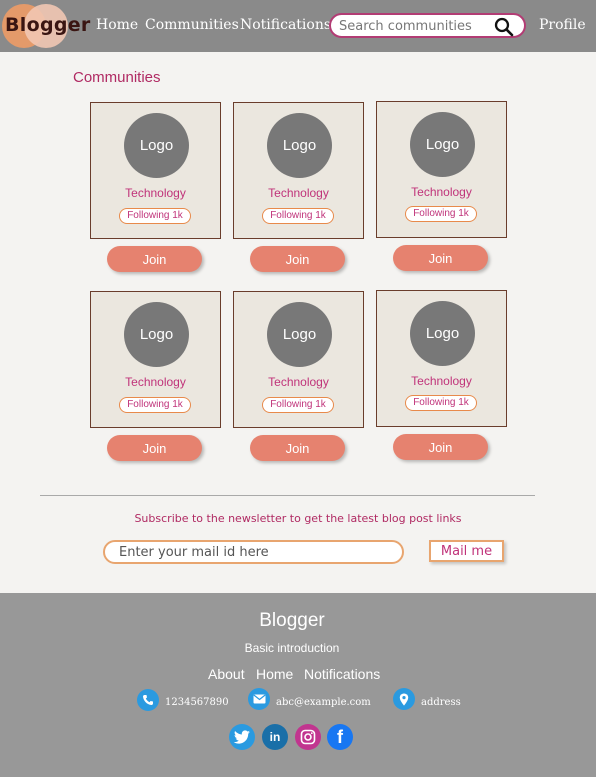  What do you see at coordinates (275, 737) in the screenshot?
I see `linkedin-icon: in` at bounding box center [275, 737].